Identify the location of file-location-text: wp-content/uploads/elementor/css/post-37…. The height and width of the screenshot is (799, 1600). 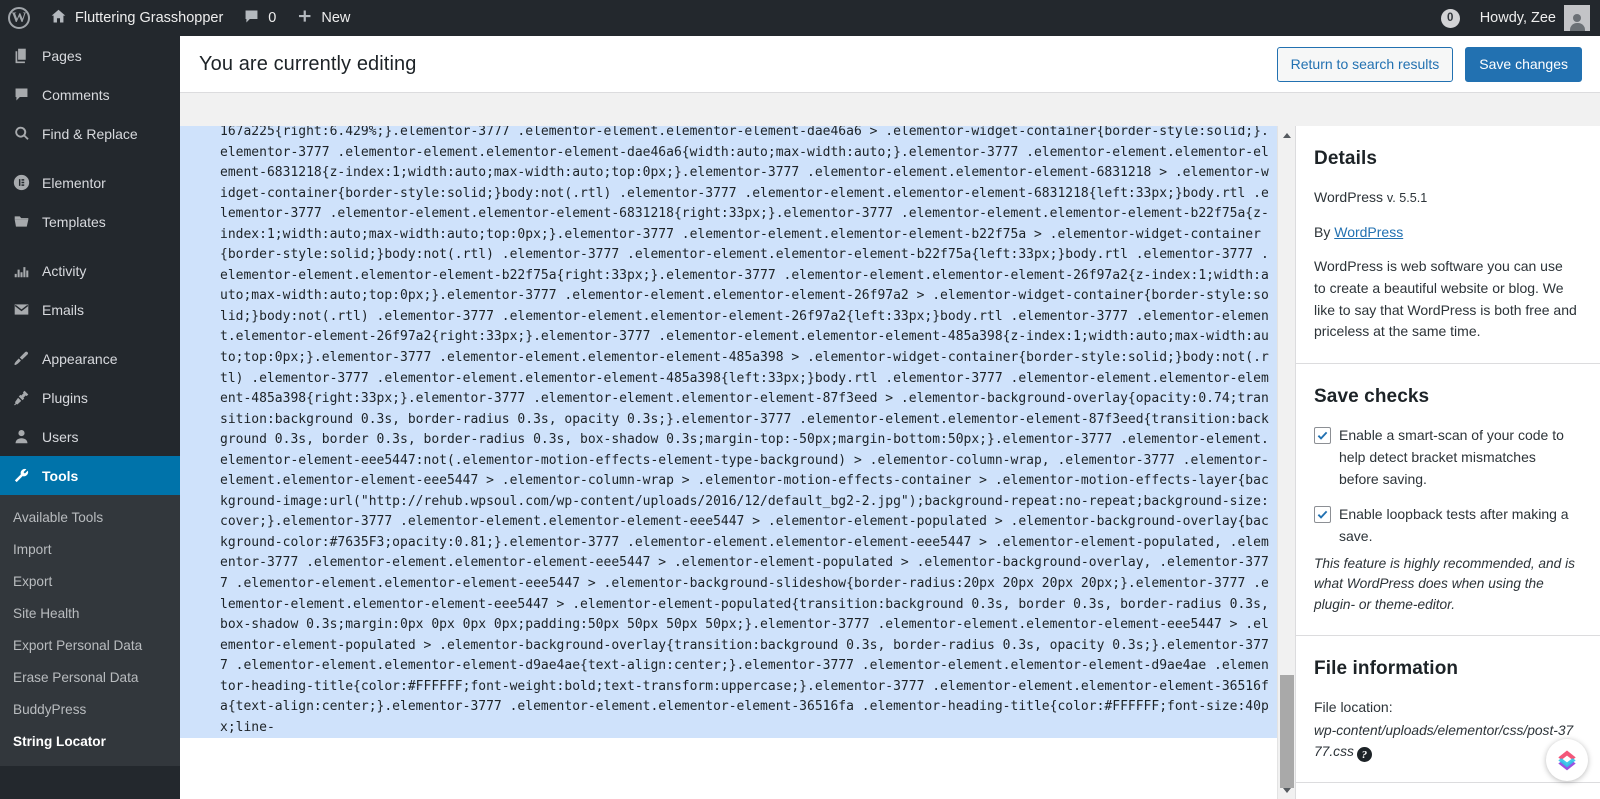
(1444, 740).